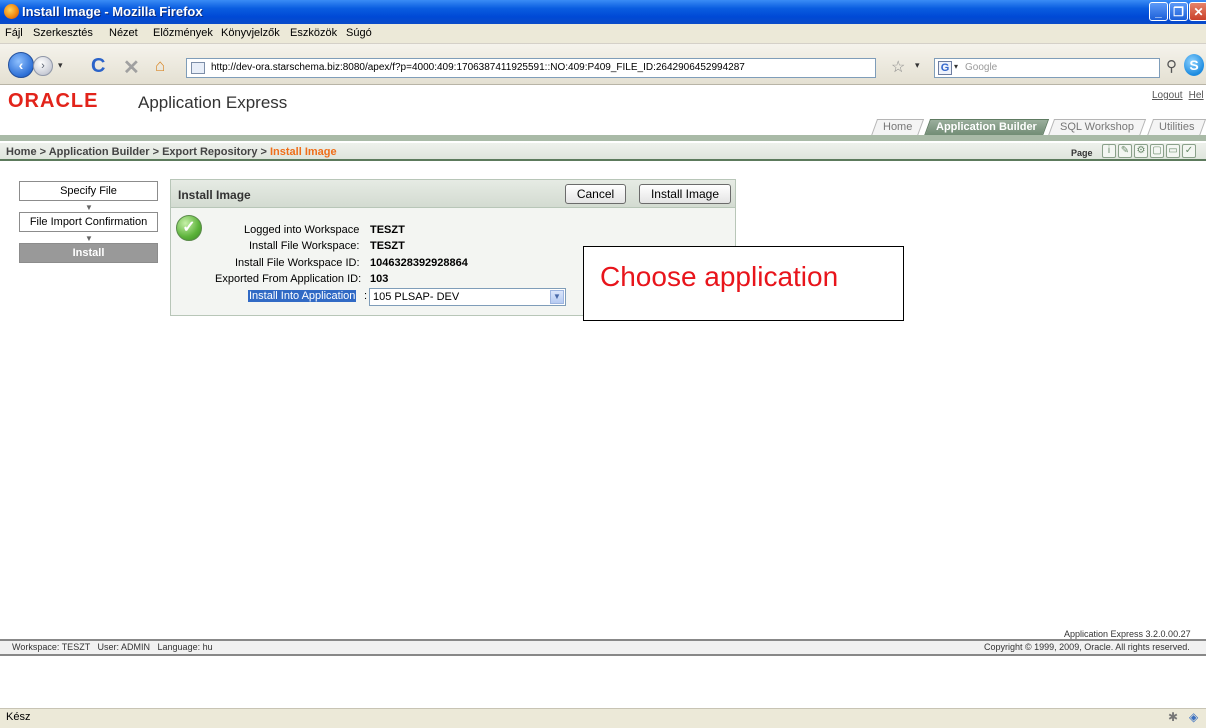 Image resolution: width=1206 pixels, height=728 pixels. What do you see at coordinates (302, 296) in the screenshot?
I see `install-into-application-label: Install Into Application` at bounding box center [302, 296].